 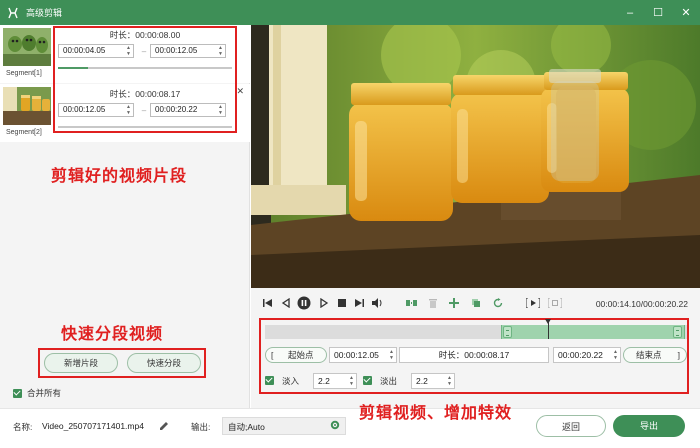 What do you see at coordinates (164, 363) in the screenshot?
I see `quick-split-button: 快速分段` at bounding box center [164, 363].